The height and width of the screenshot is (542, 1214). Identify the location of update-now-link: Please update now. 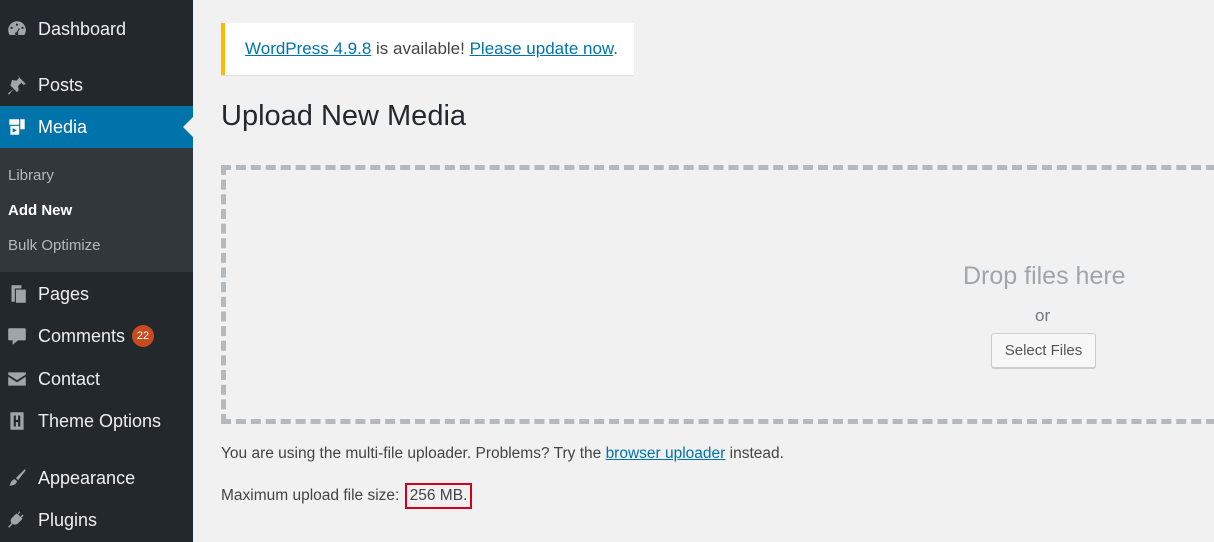
(542, 48).